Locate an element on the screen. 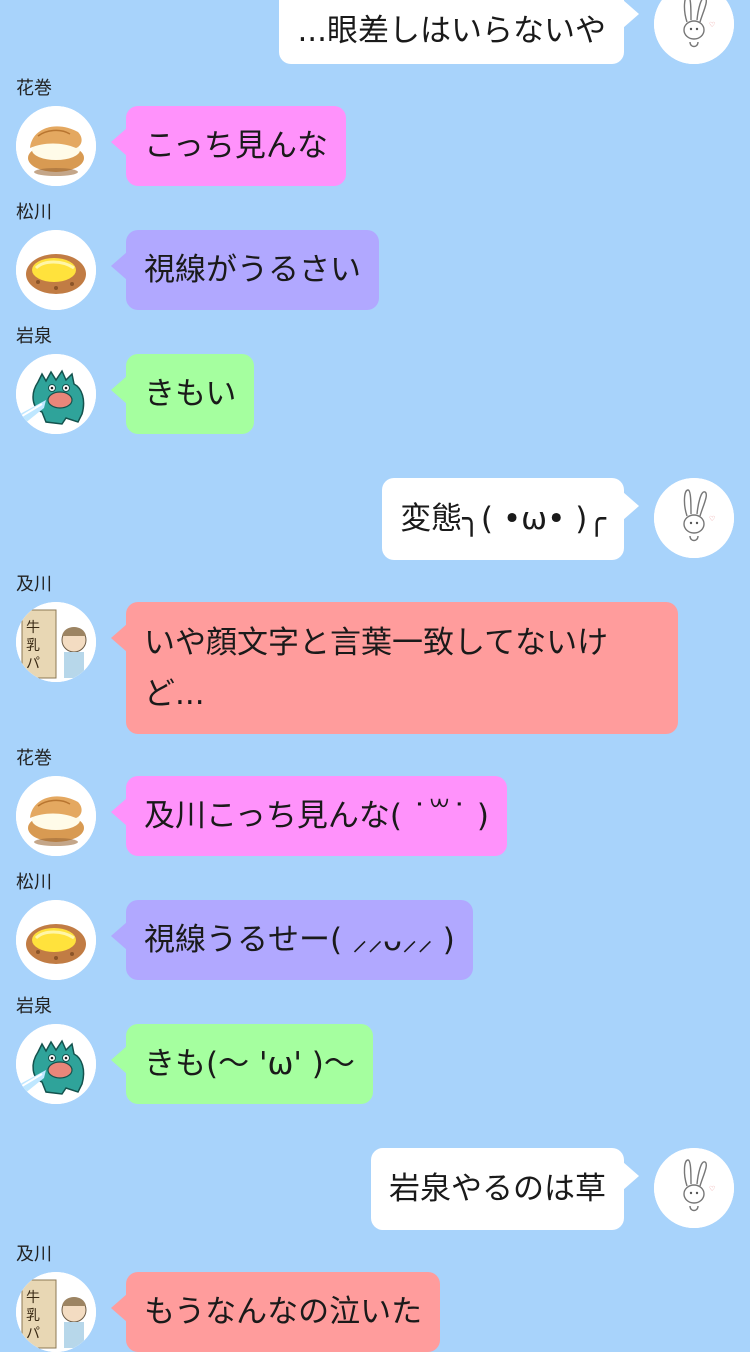 This screenshot has height=1352, width=750. message-bubble: 及川こっち見んな( ˙꒳˙ ) is located at coordinates (309, 816).